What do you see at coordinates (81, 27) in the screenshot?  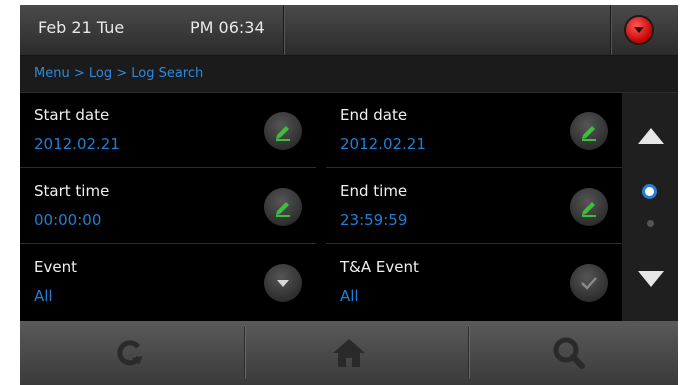 I see `current-date: Feb 21 Tue` at bounding box center [81, 27].